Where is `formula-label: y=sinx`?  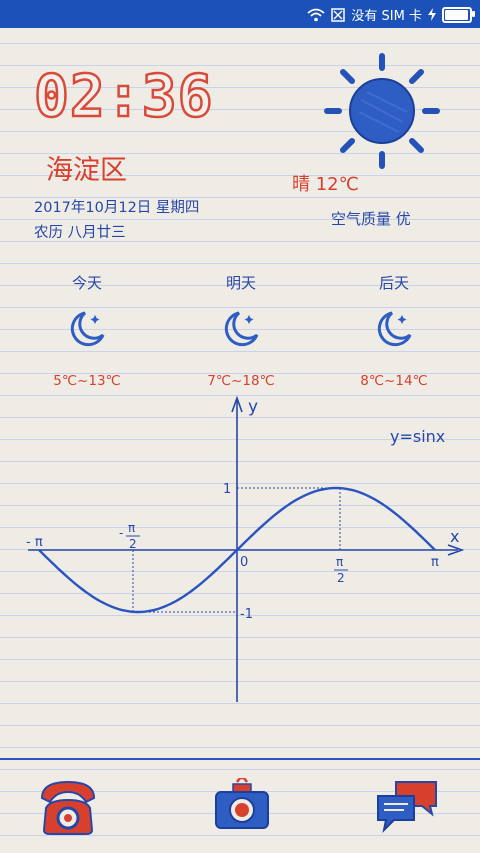 formula-label: y=sinx is located at coordinates (417, 436).